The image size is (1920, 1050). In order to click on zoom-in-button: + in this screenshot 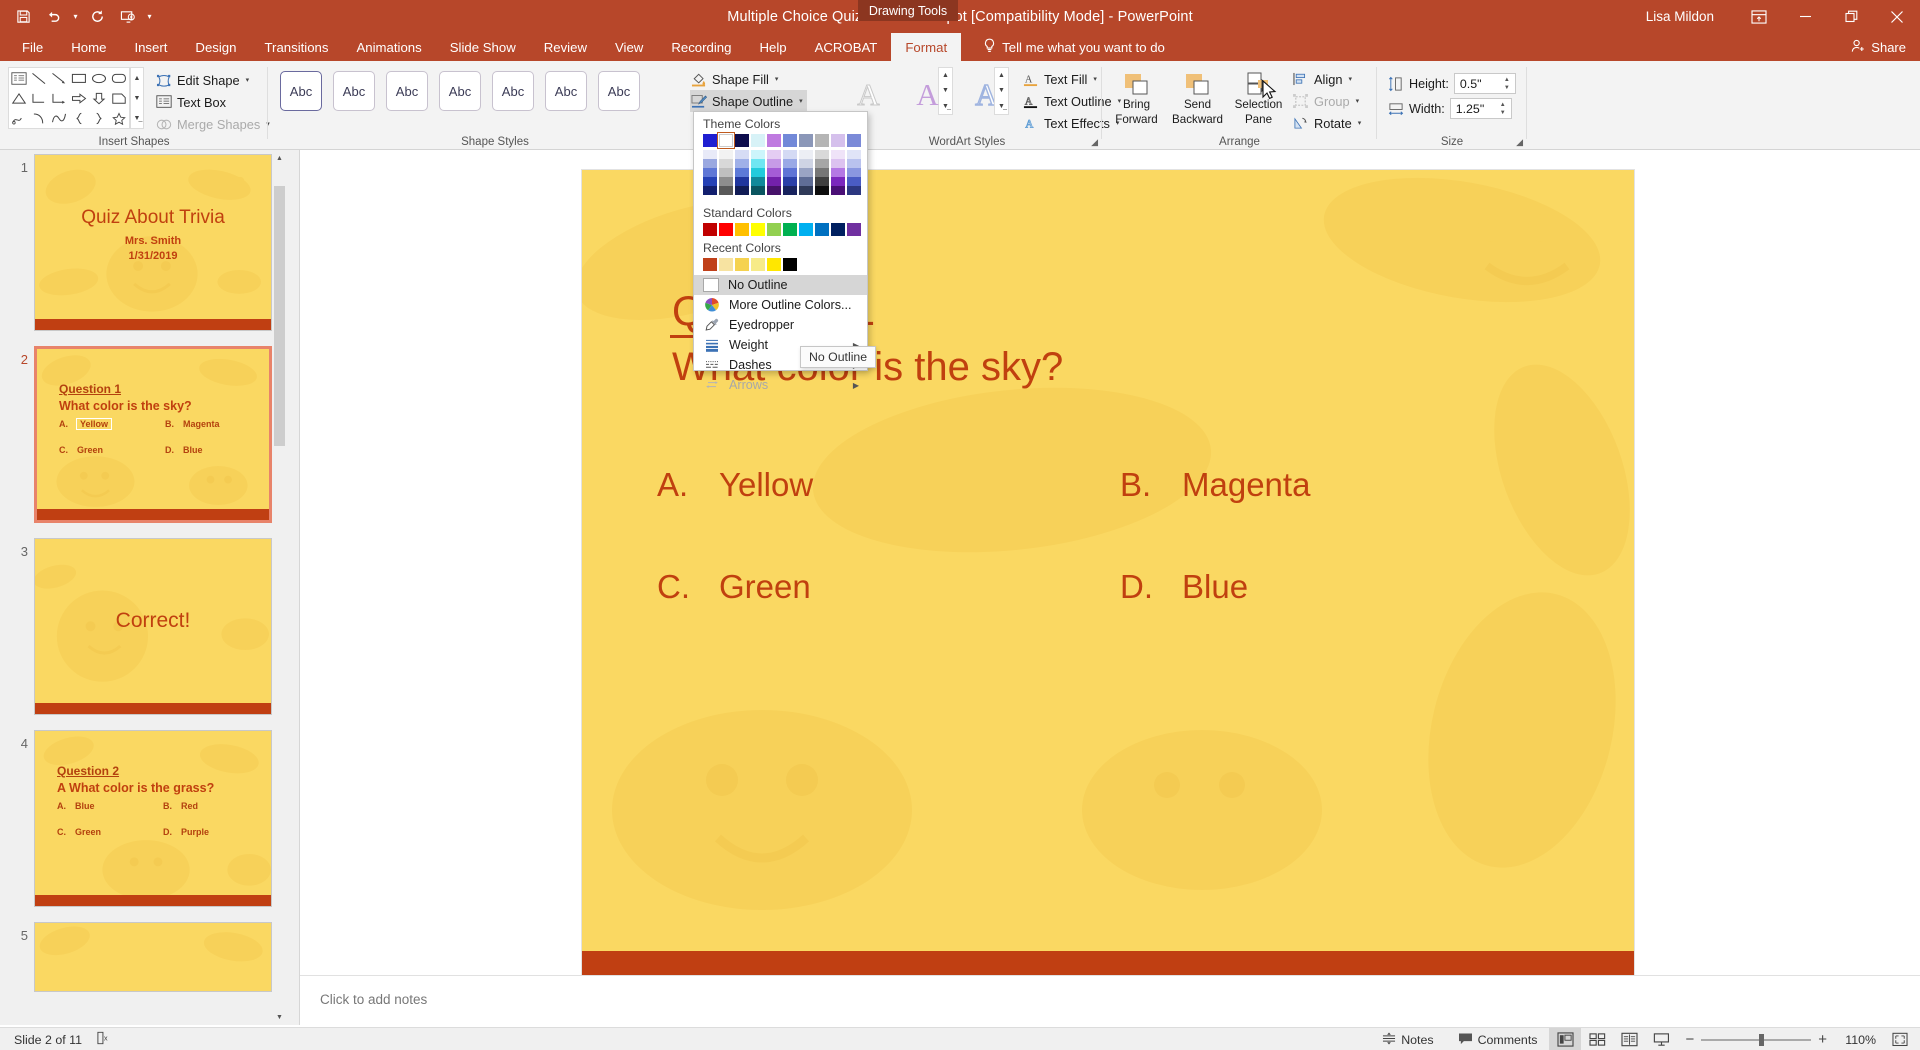, I will do `click(1822, 1039)`.